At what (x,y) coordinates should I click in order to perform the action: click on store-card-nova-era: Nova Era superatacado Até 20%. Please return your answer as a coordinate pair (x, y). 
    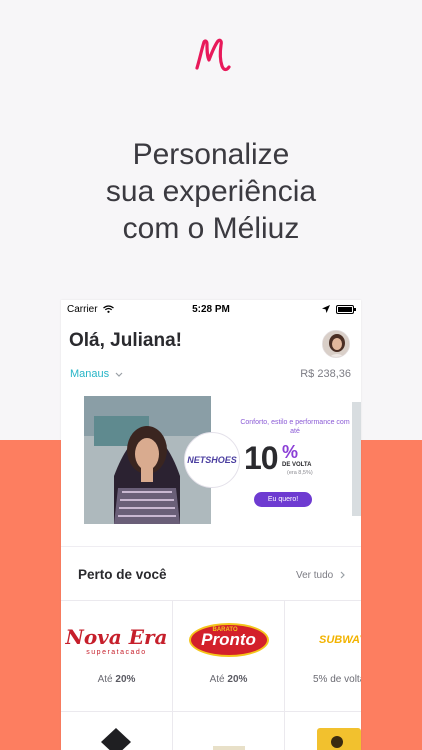
    Looking at the image, I should click on (116, 656).